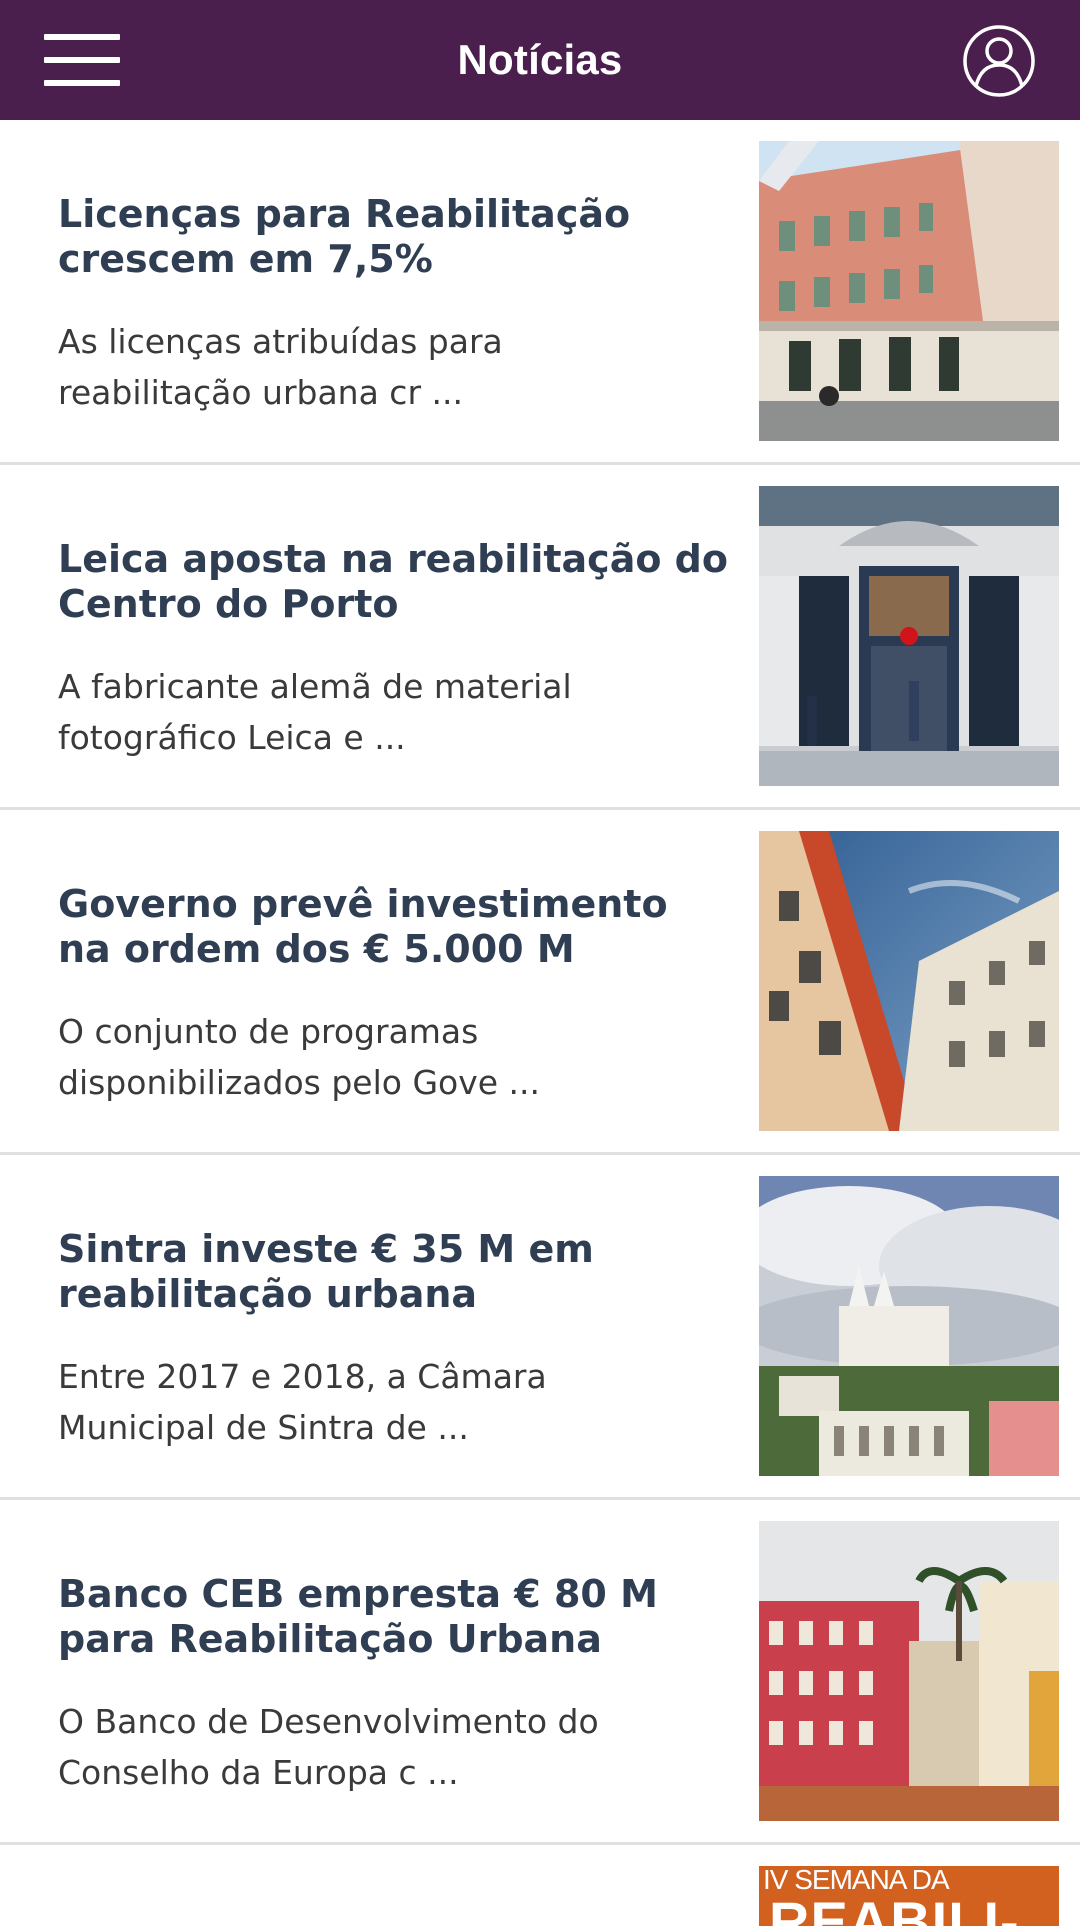 The width and height of the screenshot is (1080, 1926). I want to click on news-thumbnail: IV SEMANA DA REABILI-, so click(909, 1896).